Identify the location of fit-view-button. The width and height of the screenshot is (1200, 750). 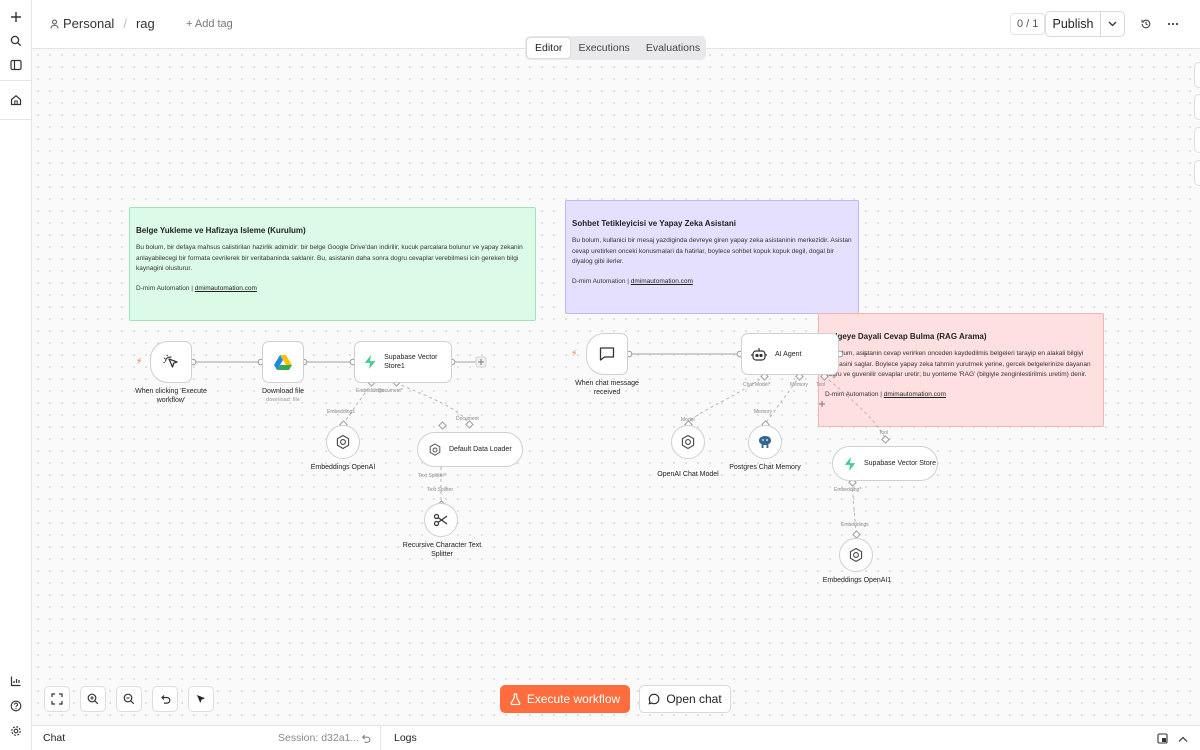
(57, 699).